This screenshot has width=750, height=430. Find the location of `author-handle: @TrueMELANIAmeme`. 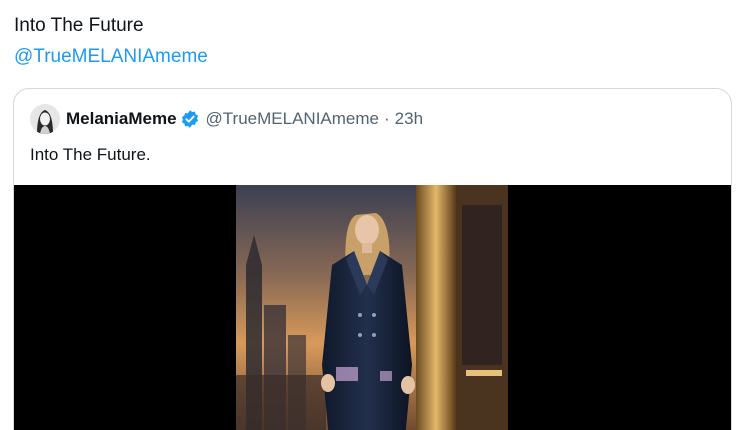

author-handle: @TrueMELANIAmeme is located at coordinates (292, 119).